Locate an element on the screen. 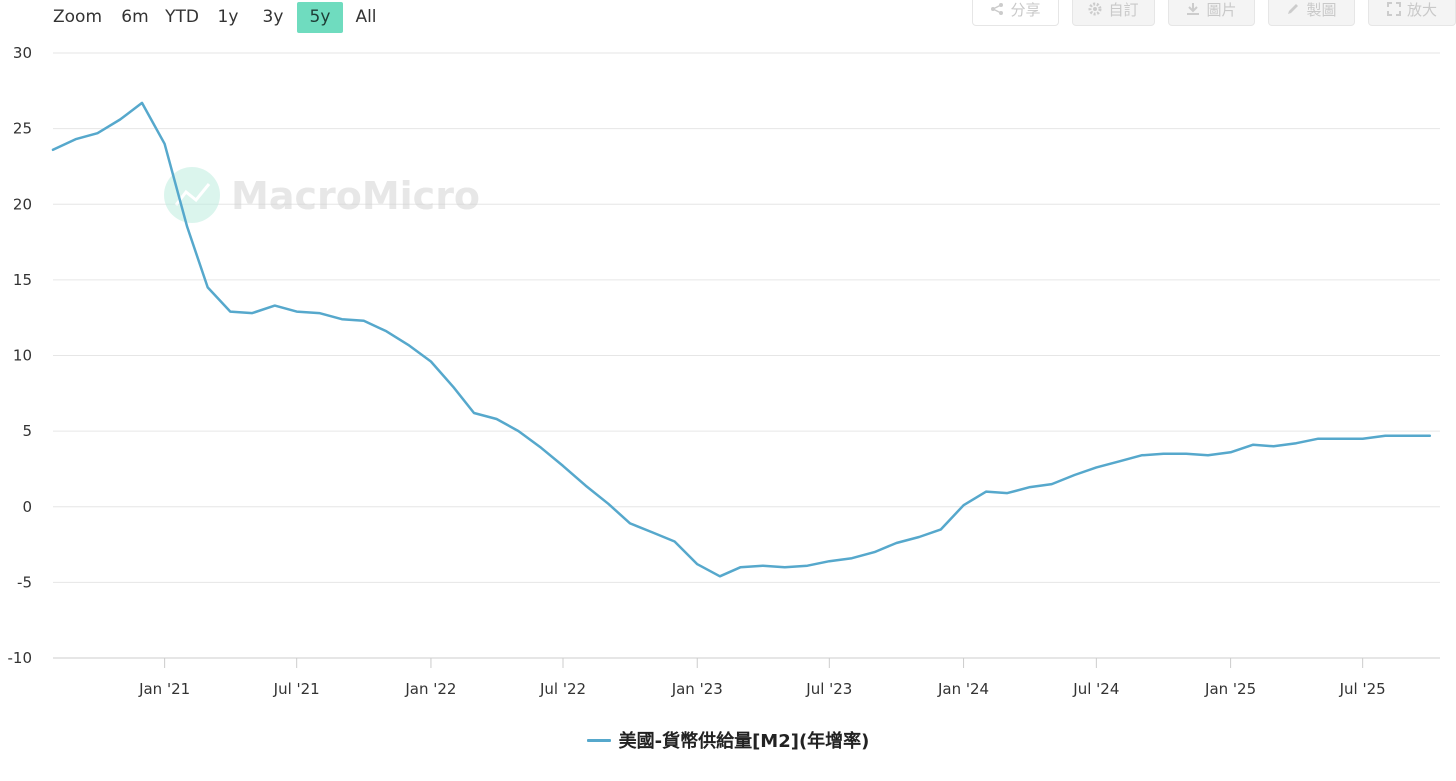  x-tick-label: Jan '24 is located at coordinates (963, 689).